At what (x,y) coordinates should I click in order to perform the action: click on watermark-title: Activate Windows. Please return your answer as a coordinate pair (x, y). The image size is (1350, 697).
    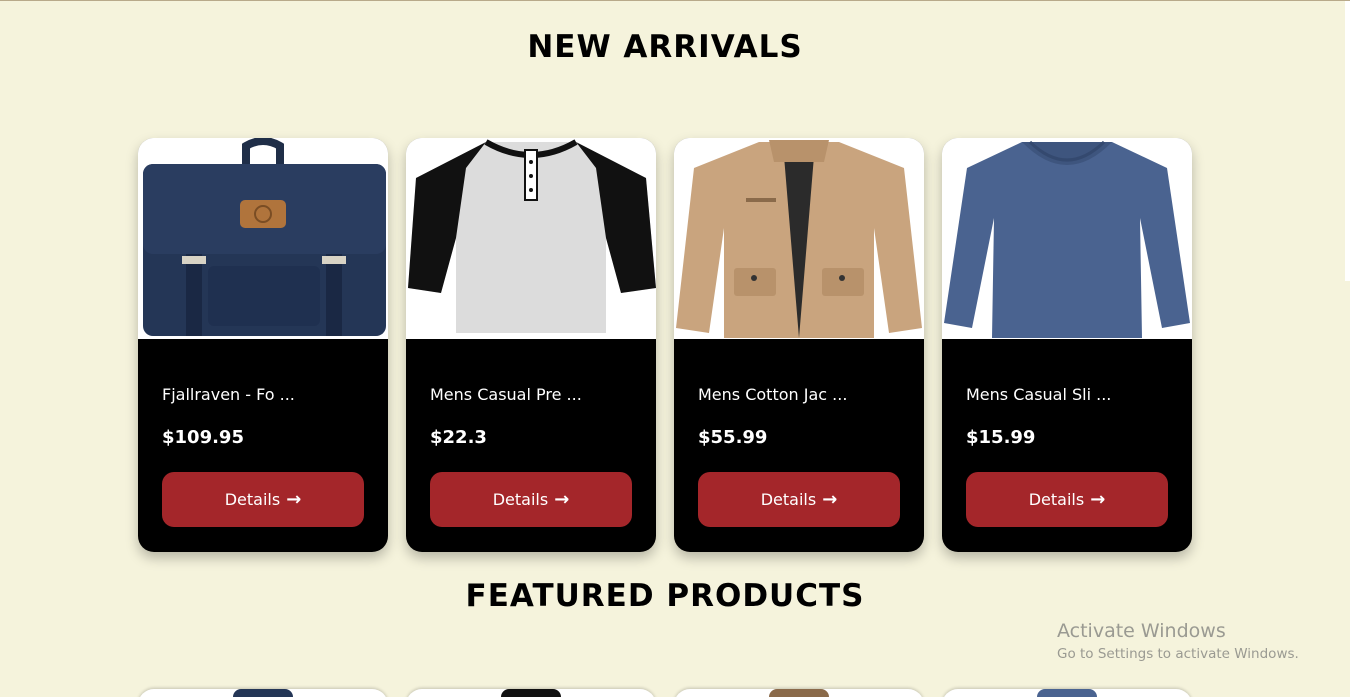
    Looking at the image, I should click on (1141, 631).